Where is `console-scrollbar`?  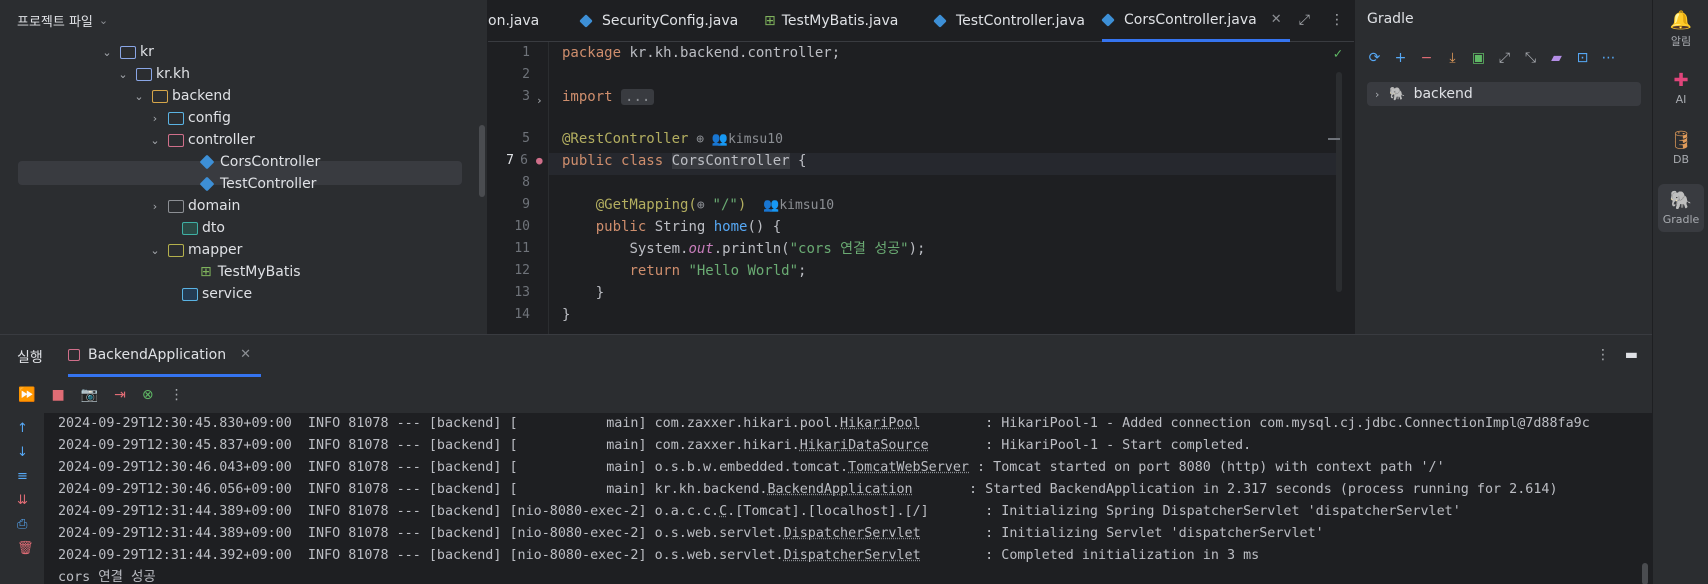
console-scrollbar is located at coordinates (1645, 573).